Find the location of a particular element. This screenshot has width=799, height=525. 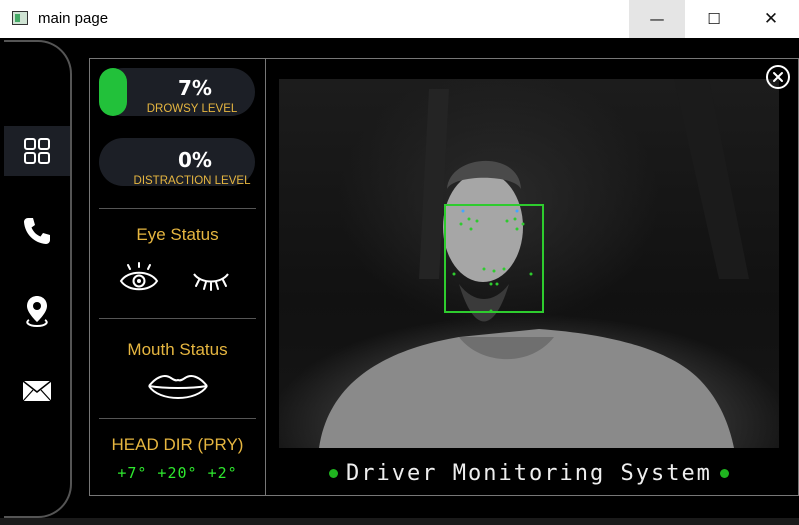

close-window-button: ✕ is located at coordinates (771, 19).